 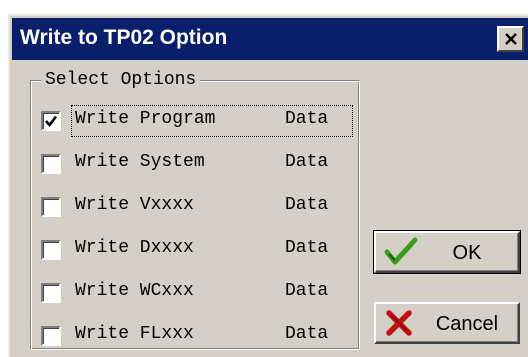 I want to click on option-label: Write Dxxxx, so click(x=134, y=248).